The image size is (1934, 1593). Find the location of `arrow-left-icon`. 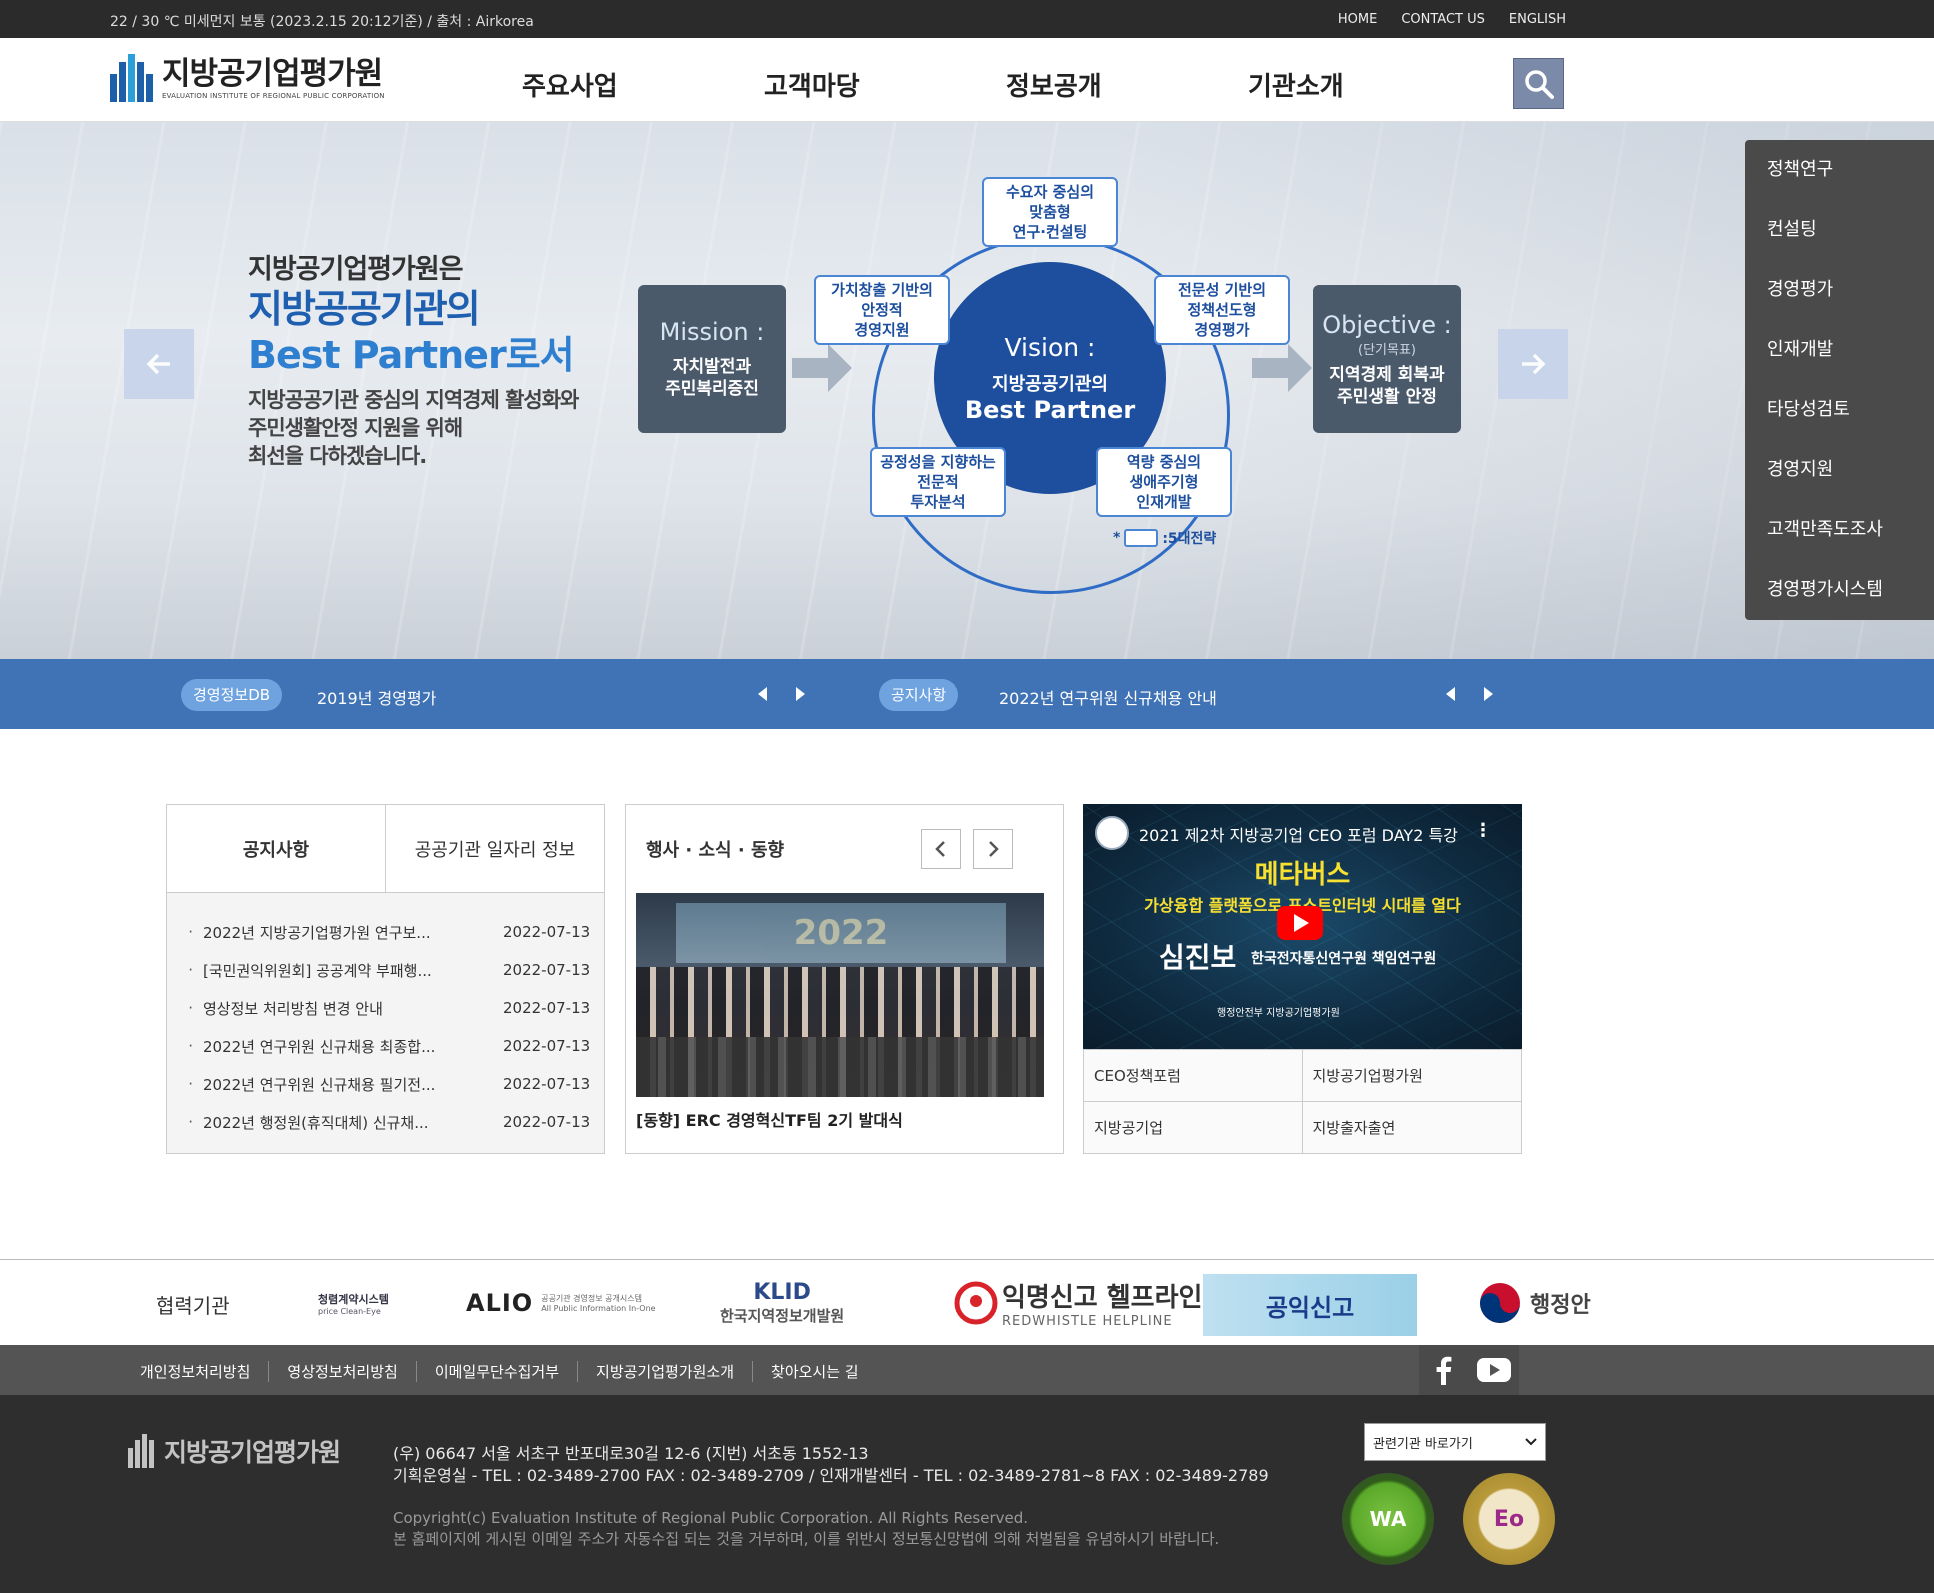

arrow-left-icon is located at coordinates (158, 364).